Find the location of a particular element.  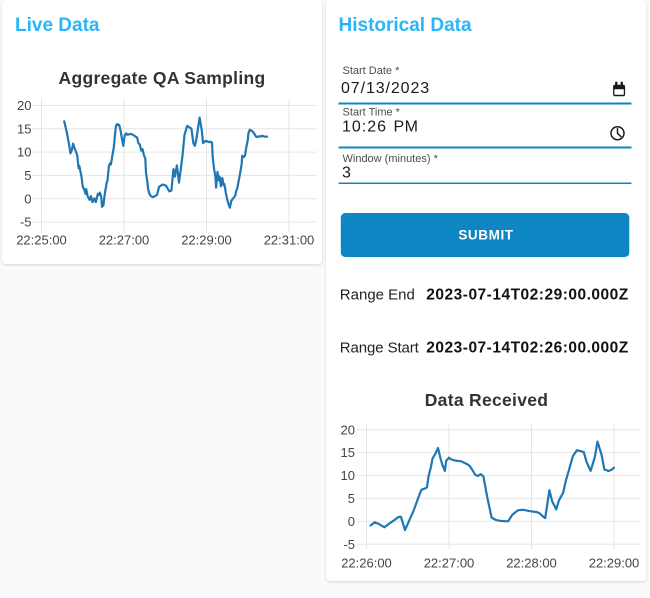

svg-text: Start Time * is located at coordinates (372, 113).